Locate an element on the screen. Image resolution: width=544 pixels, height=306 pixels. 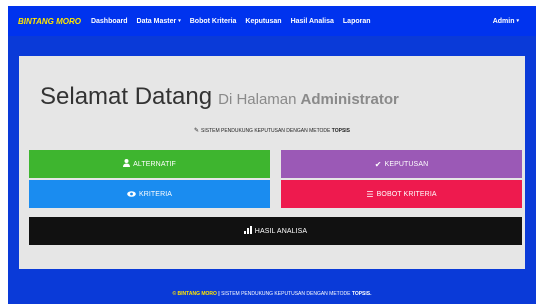
admin-menu: Admin ▾ is located at coordinates (506, 21).